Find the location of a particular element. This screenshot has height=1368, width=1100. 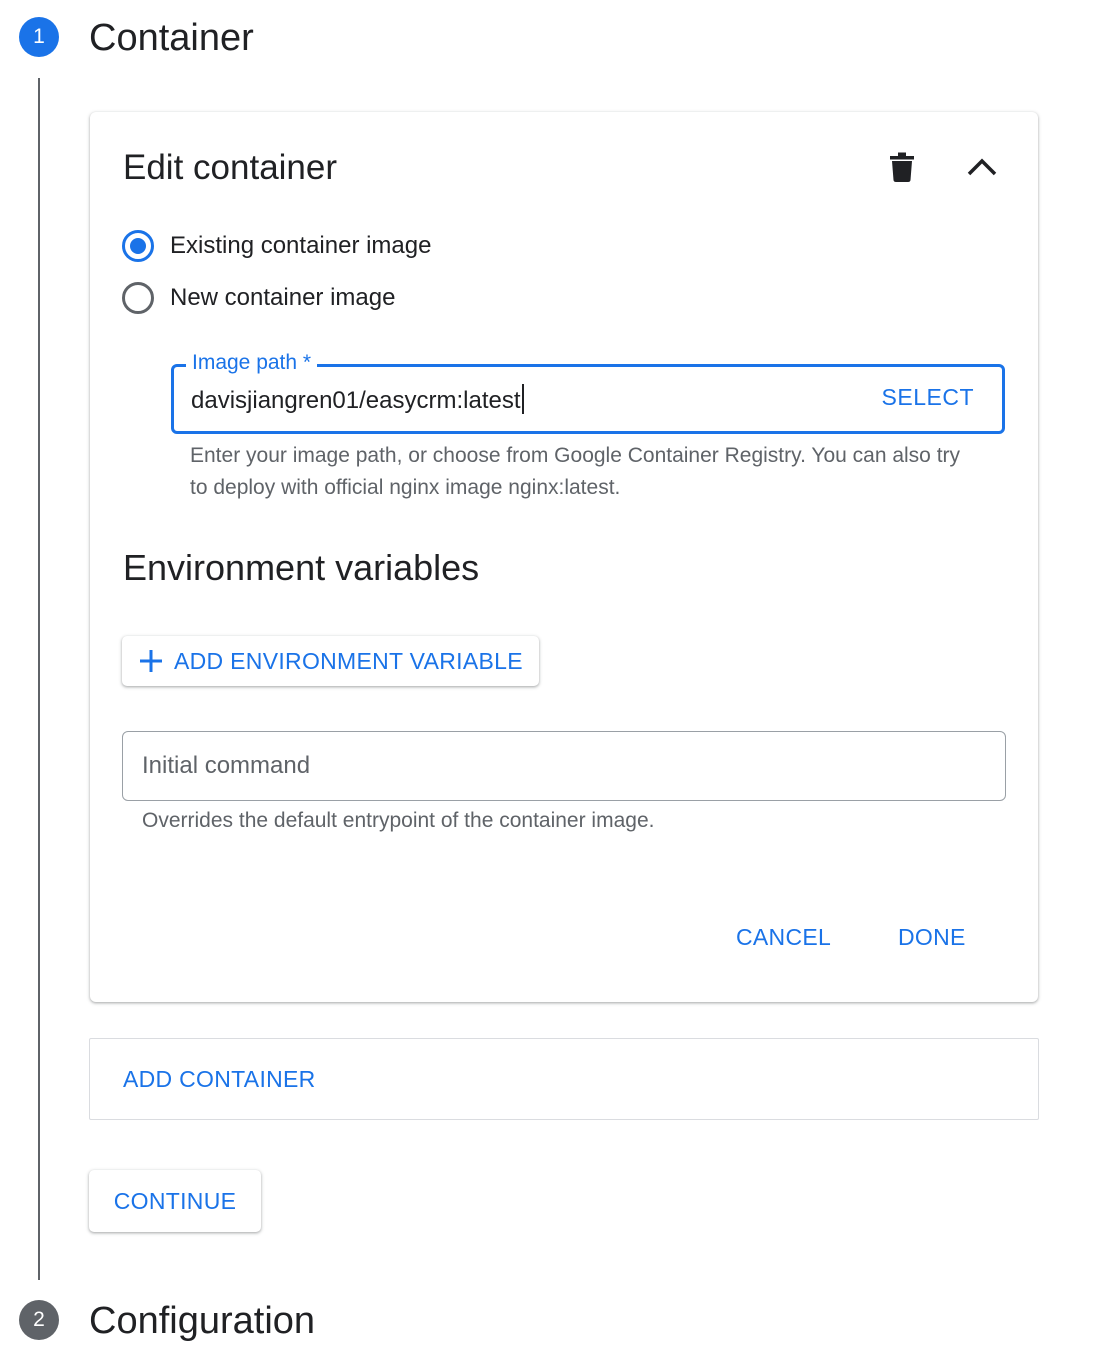

continue-label: CONTINUE is located at coordinates (175, 1200).